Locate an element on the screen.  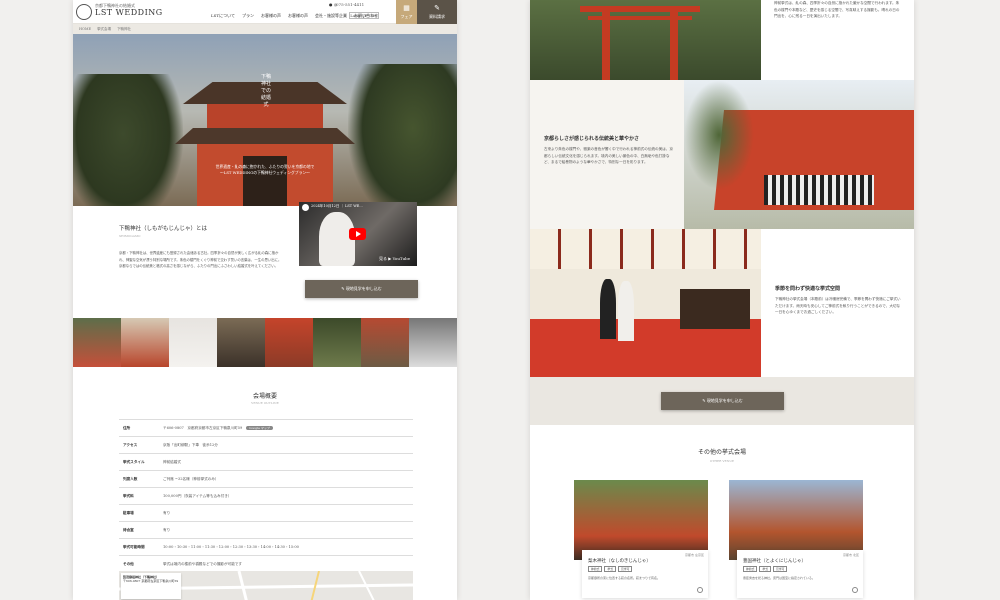
overview-title: 会場概要 is located at coordinates (264, 396).